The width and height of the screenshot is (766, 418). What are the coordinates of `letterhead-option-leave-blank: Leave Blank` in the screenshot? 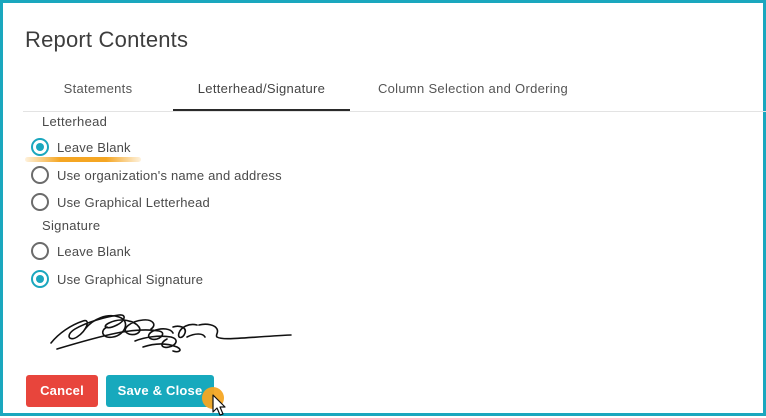 It's located at (81, 147).